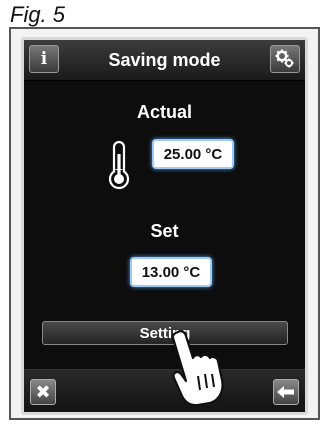 The width and height of the screenshot is (333, 425). I want to click on close-button: ✖, so click(43, 392).